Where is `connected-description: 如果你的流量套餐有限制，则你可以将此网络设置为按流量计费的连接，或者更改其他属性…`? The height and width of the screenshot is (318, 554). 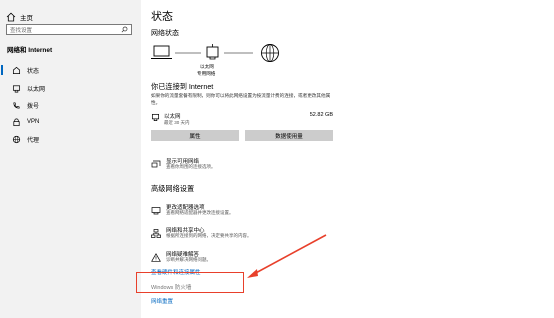
connected-description: 如果你的流量套餐有限制，则你可以将此网络设置为按流量计费的连接，或者更改其他属性… is located at coordinates (241, 99).